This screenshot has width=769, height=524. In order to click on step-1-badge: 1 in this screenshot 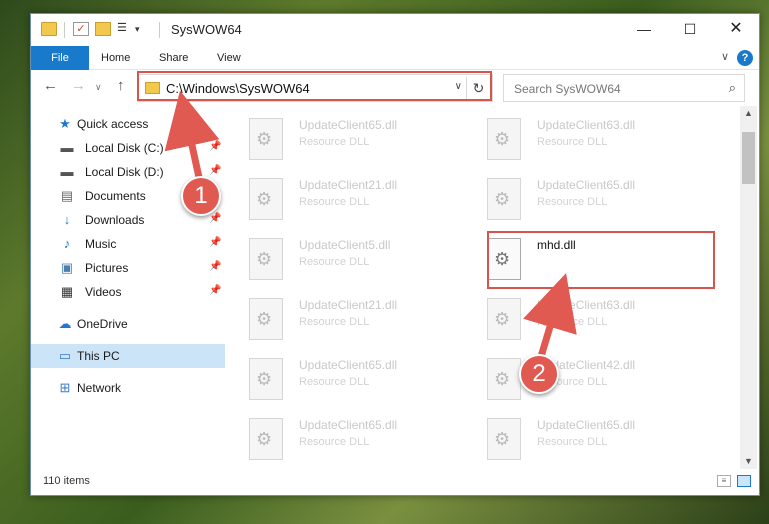, I will do `click(201, 196)`.